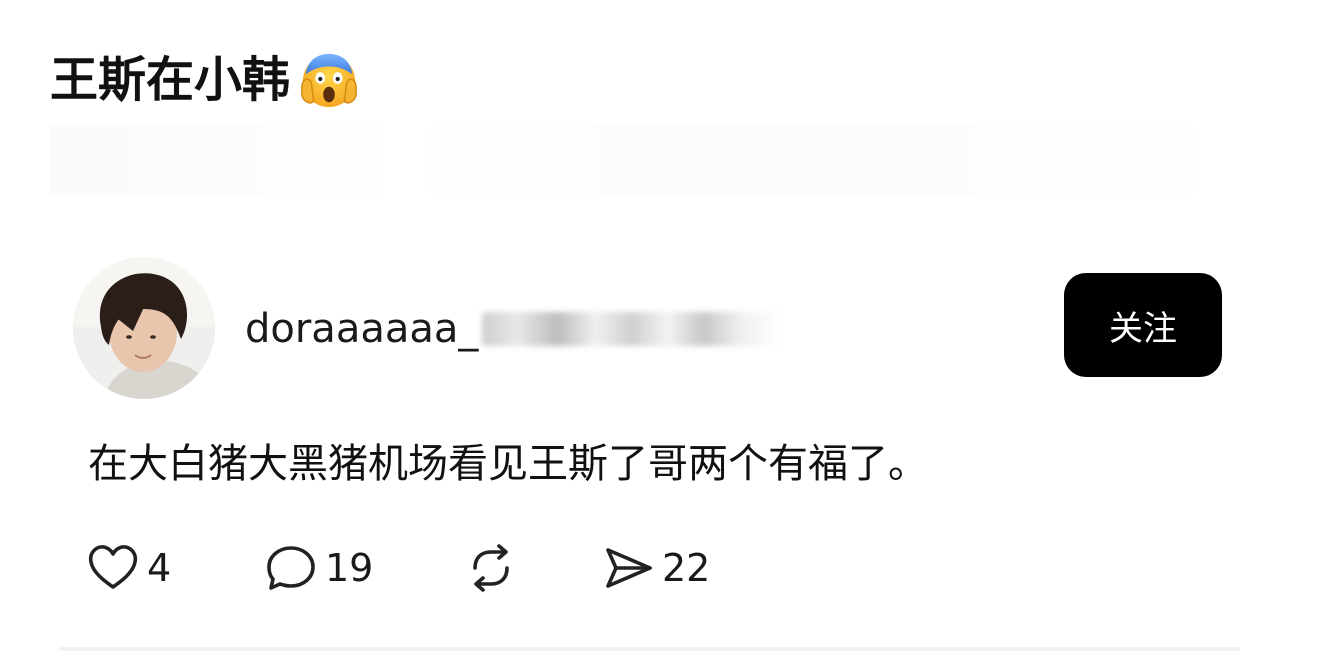 The image size is (1320, 660). I want to click on avatar-photo-icon, so click(144, 328).